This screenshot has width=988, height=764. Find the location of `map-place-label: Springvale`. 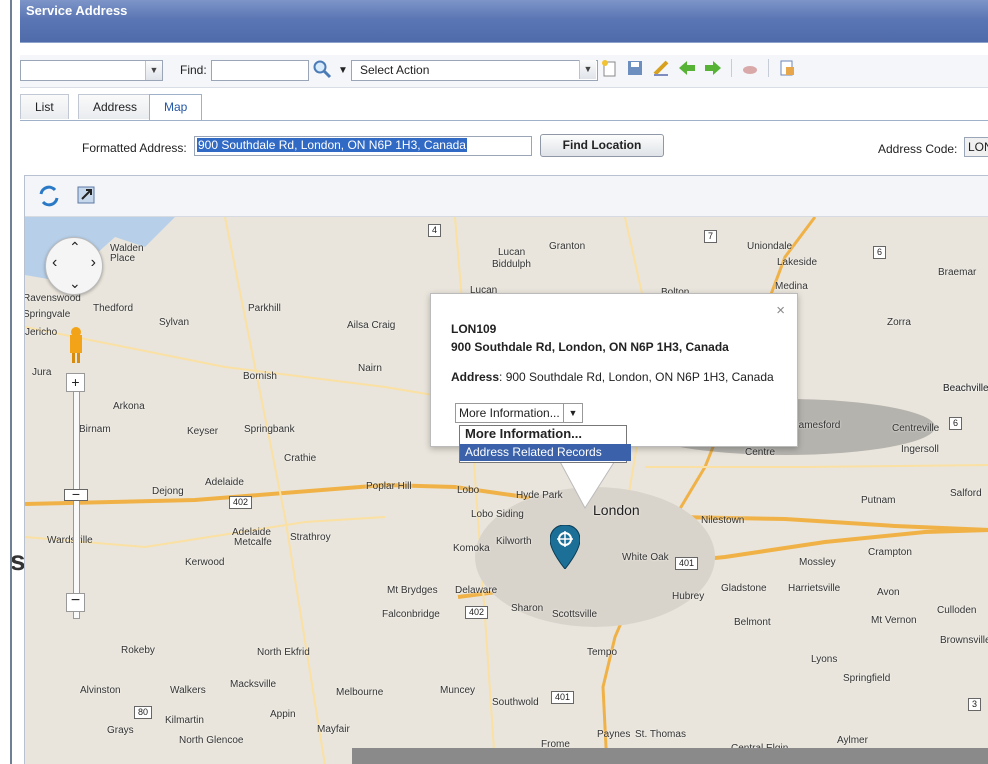

map-place-label: Springvale is located at coordinates (48, 314).